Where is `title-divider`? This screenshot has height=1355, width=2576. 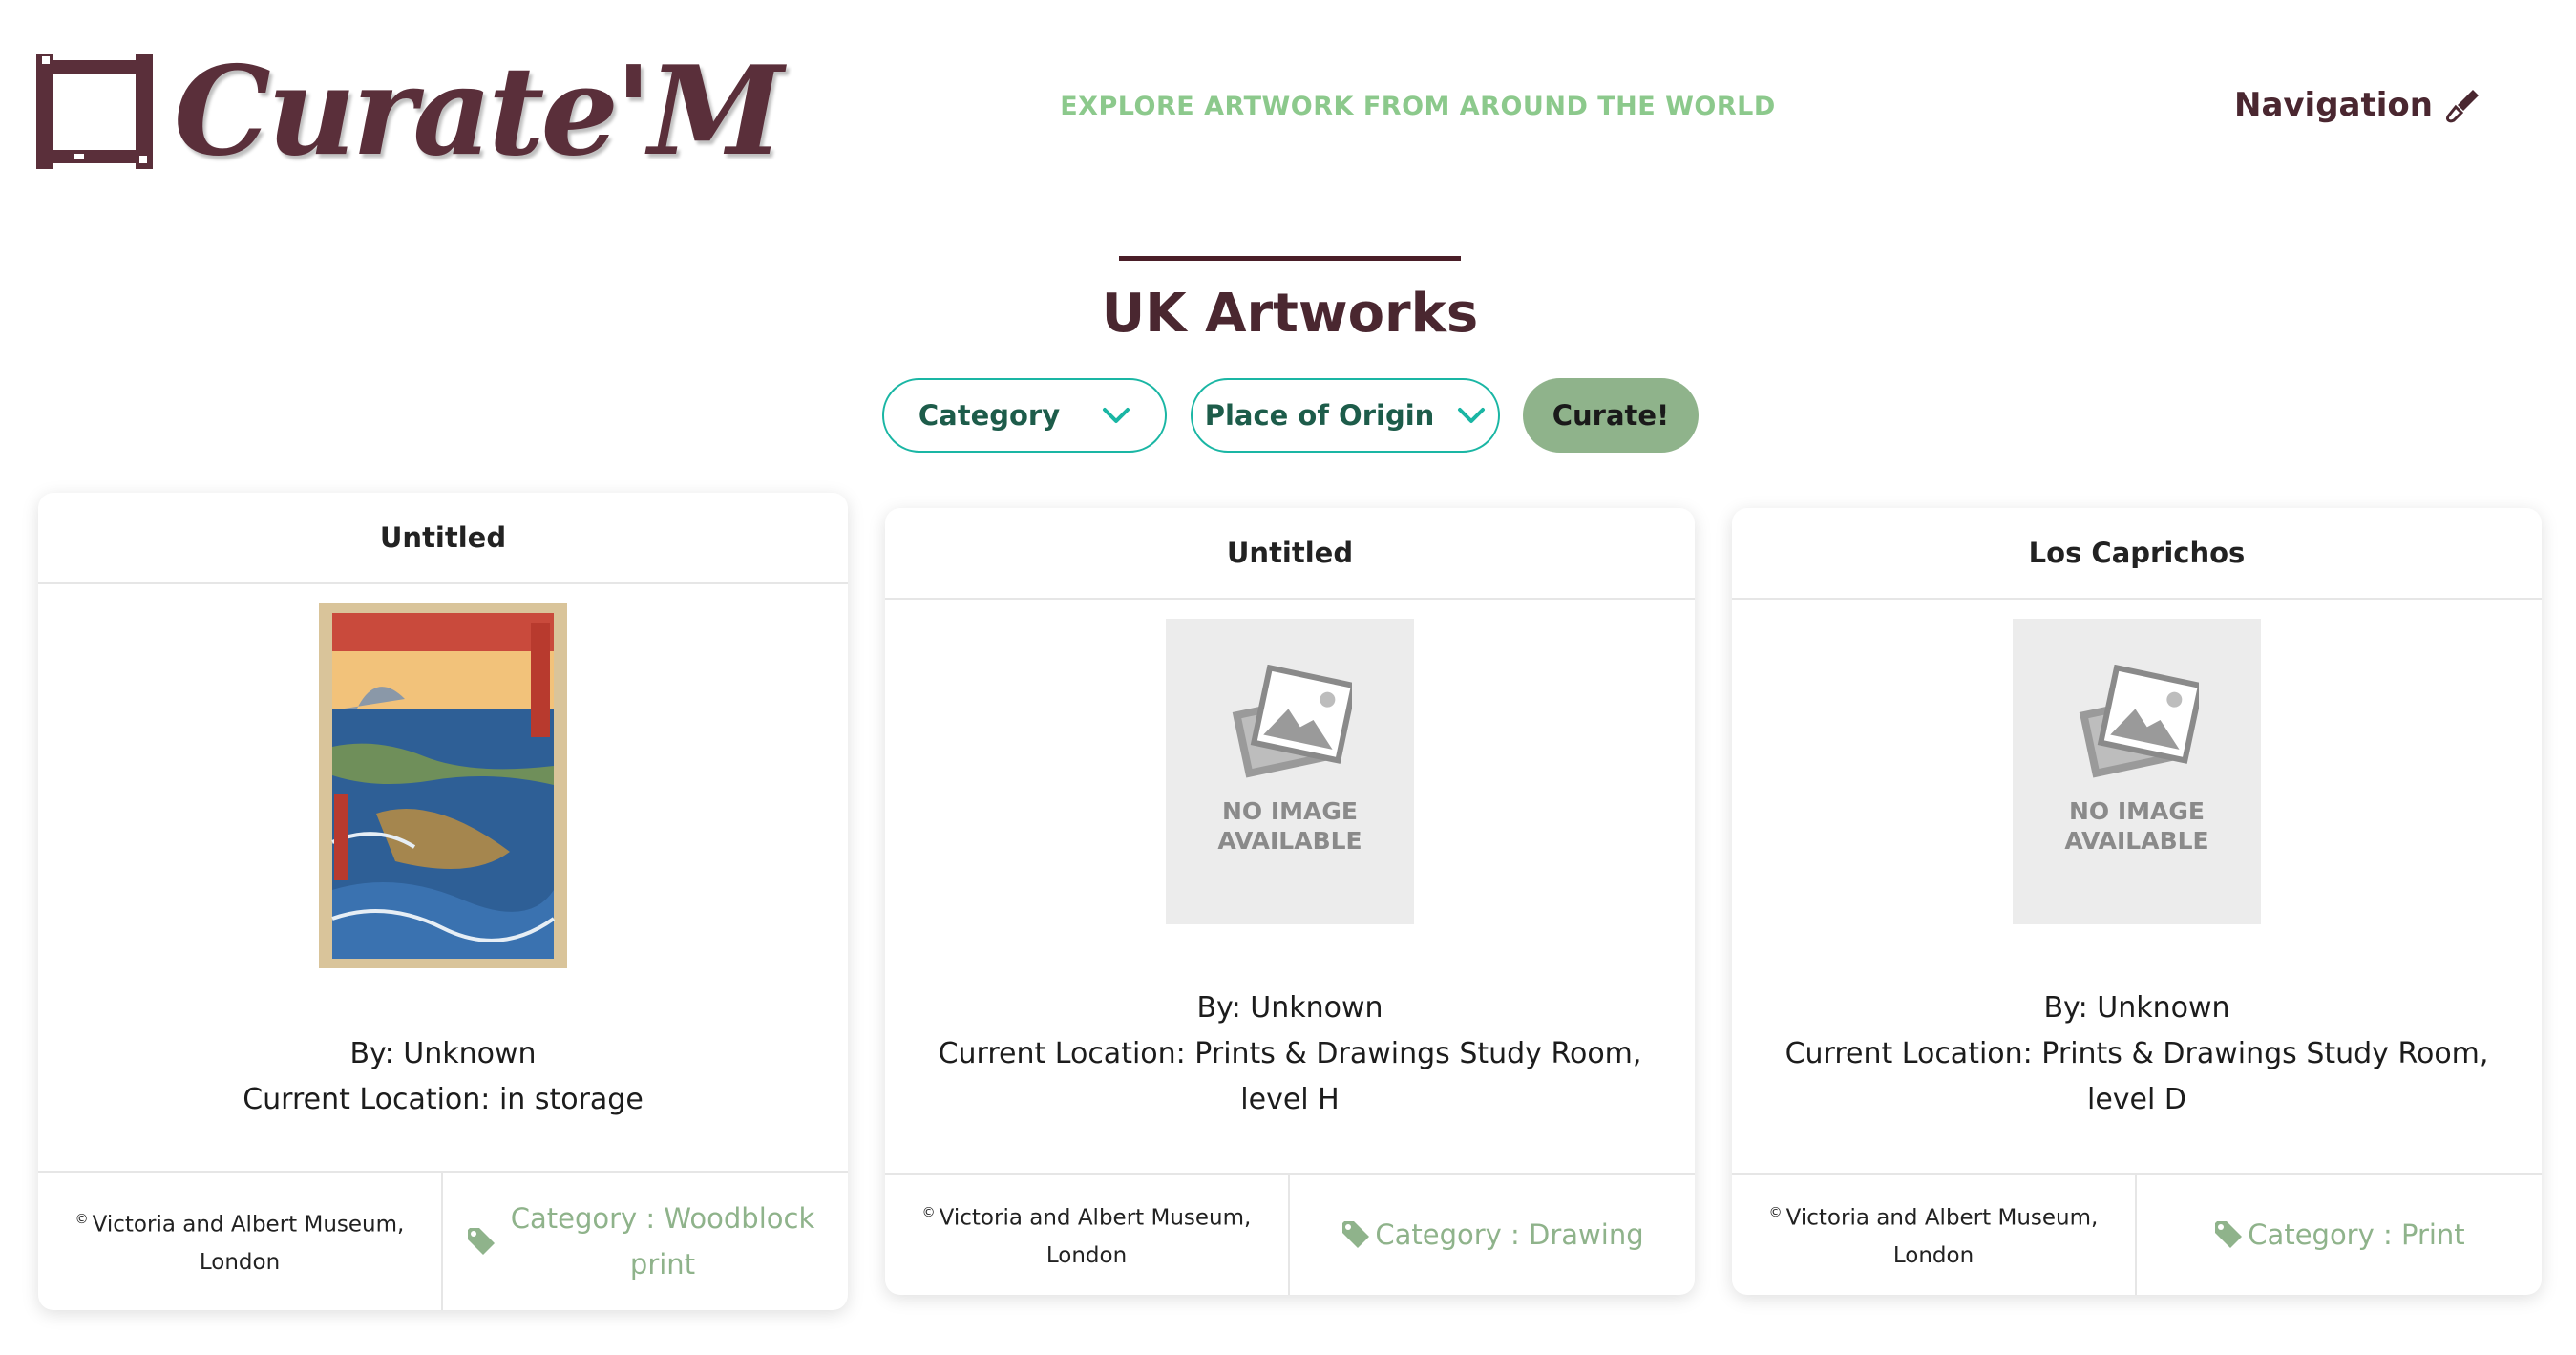
title-divider is located at coordinates (1290, 258).